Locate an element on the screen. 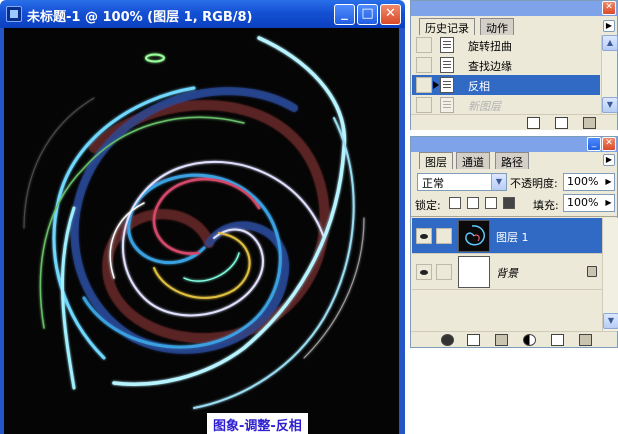  history-palette: ✕ 历史记录 动作 ▶ 旋转扭曲 查找边缘 反相 新图层 ▲ ▼ is located at coordinates (514, 65).